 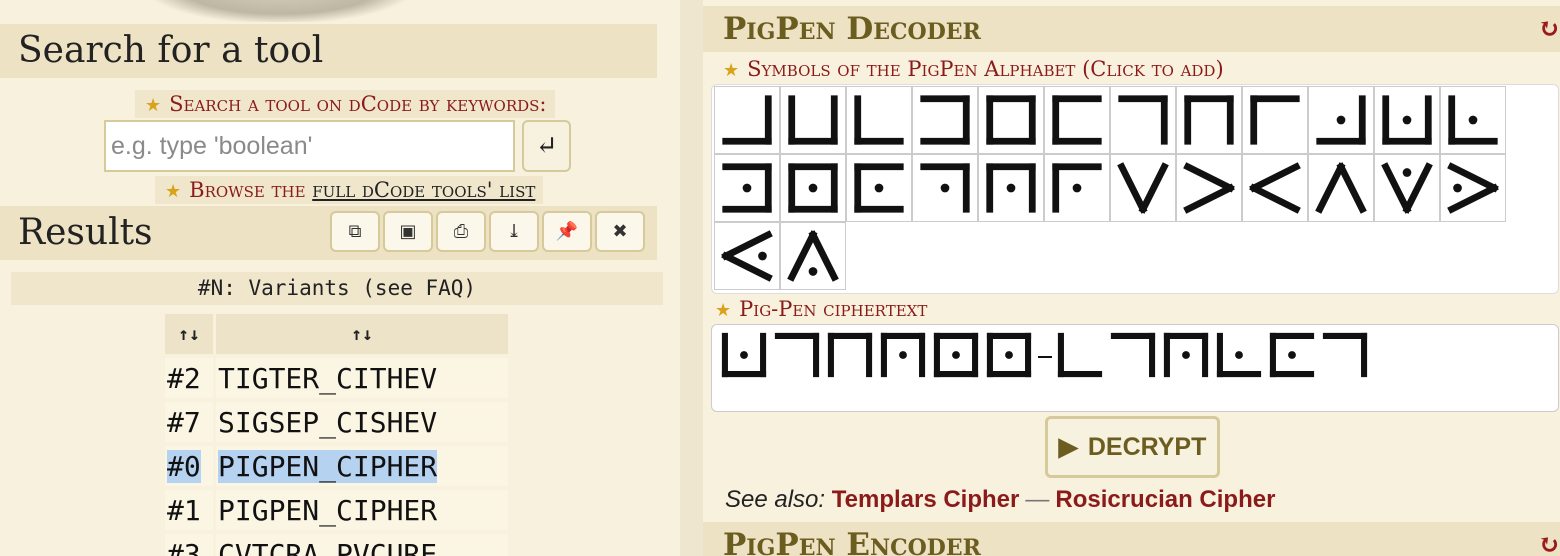 What do you see at coordinates (189, 545) in the screenshot?
I see `result-variant-id: #3` at bounding box center [189, 545].